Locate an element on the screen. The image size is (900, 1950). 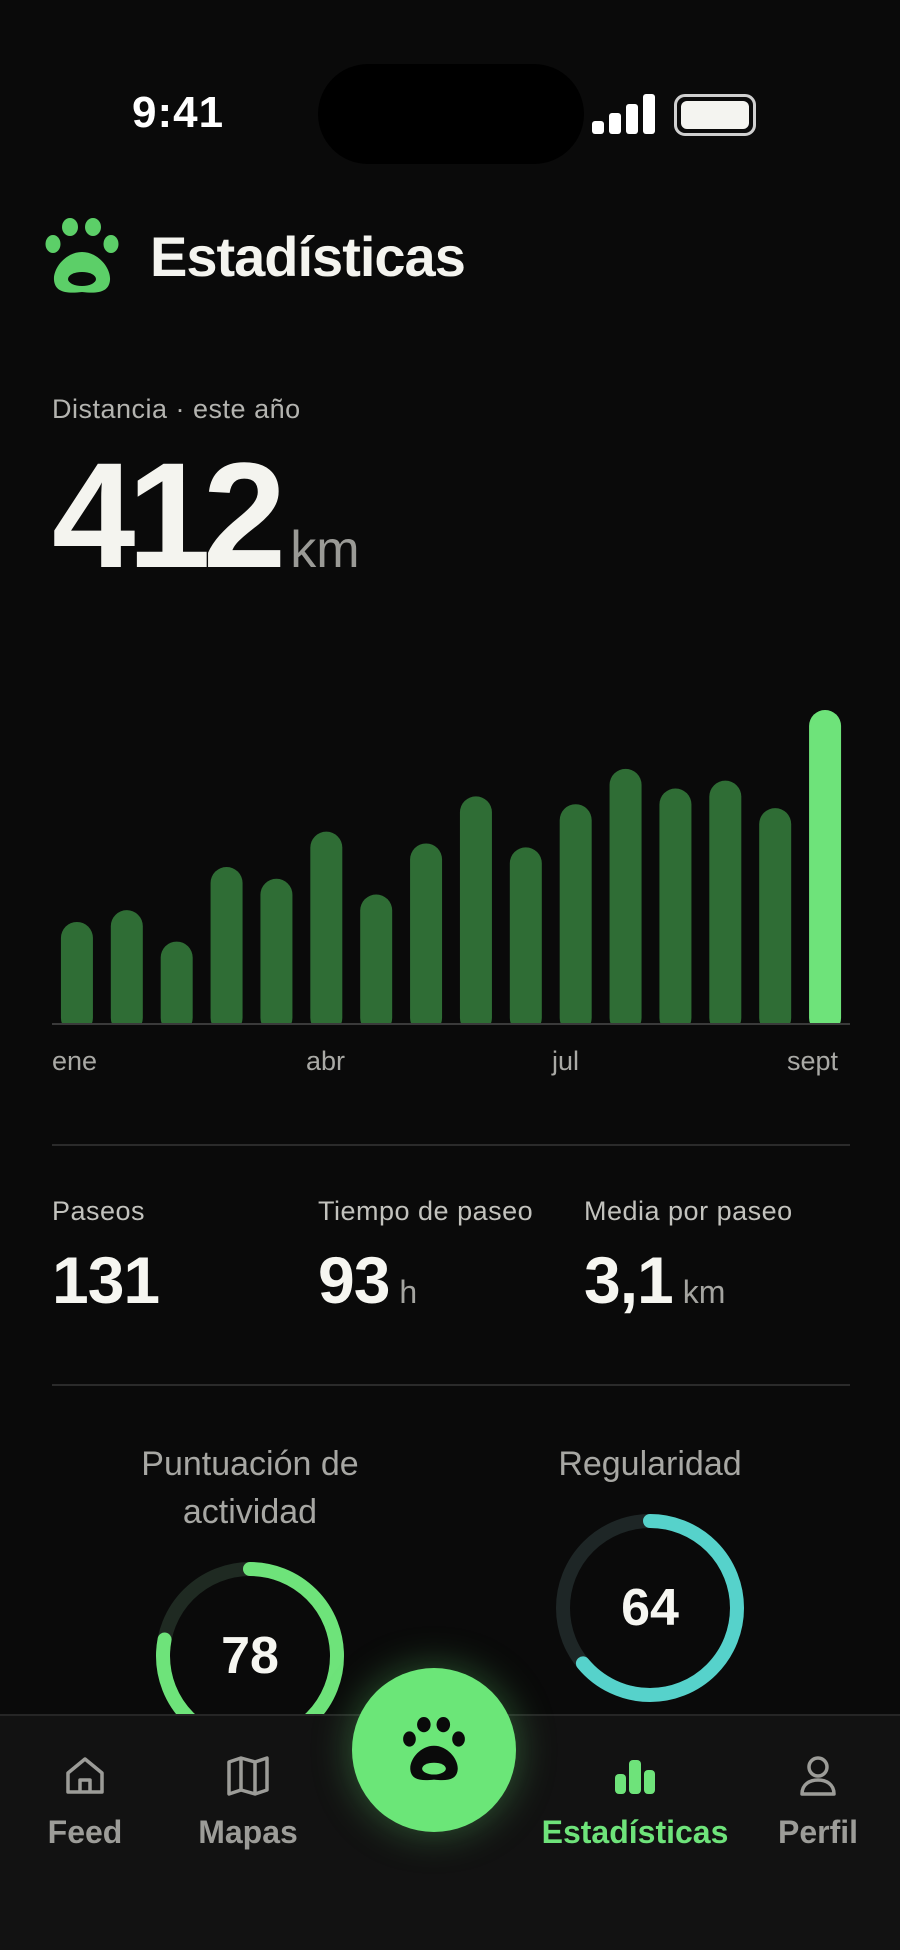
distance-value: 412 is located at coordinates (169, 515).